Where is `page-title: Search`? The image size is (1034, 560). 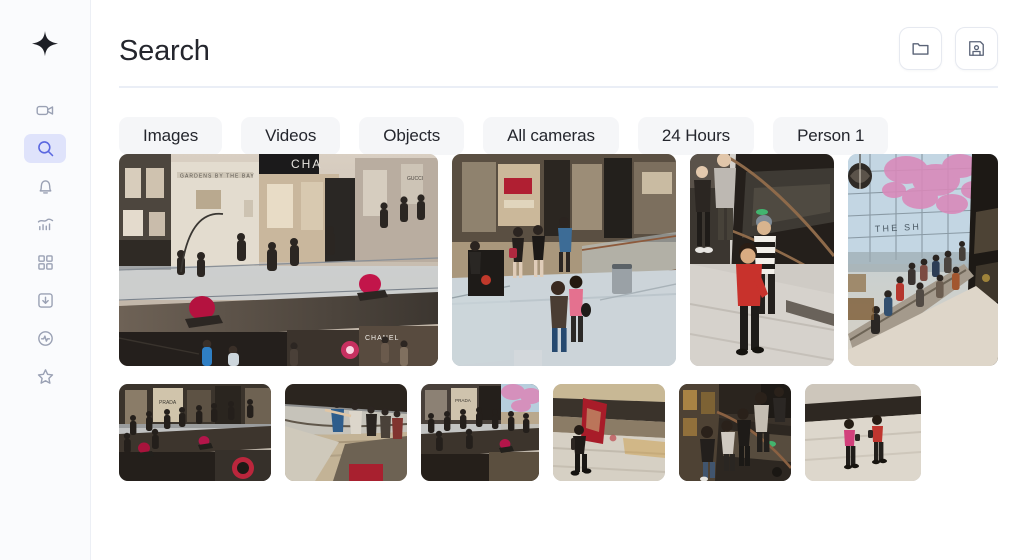
page-title: Search is located at coordinates (164, 51).